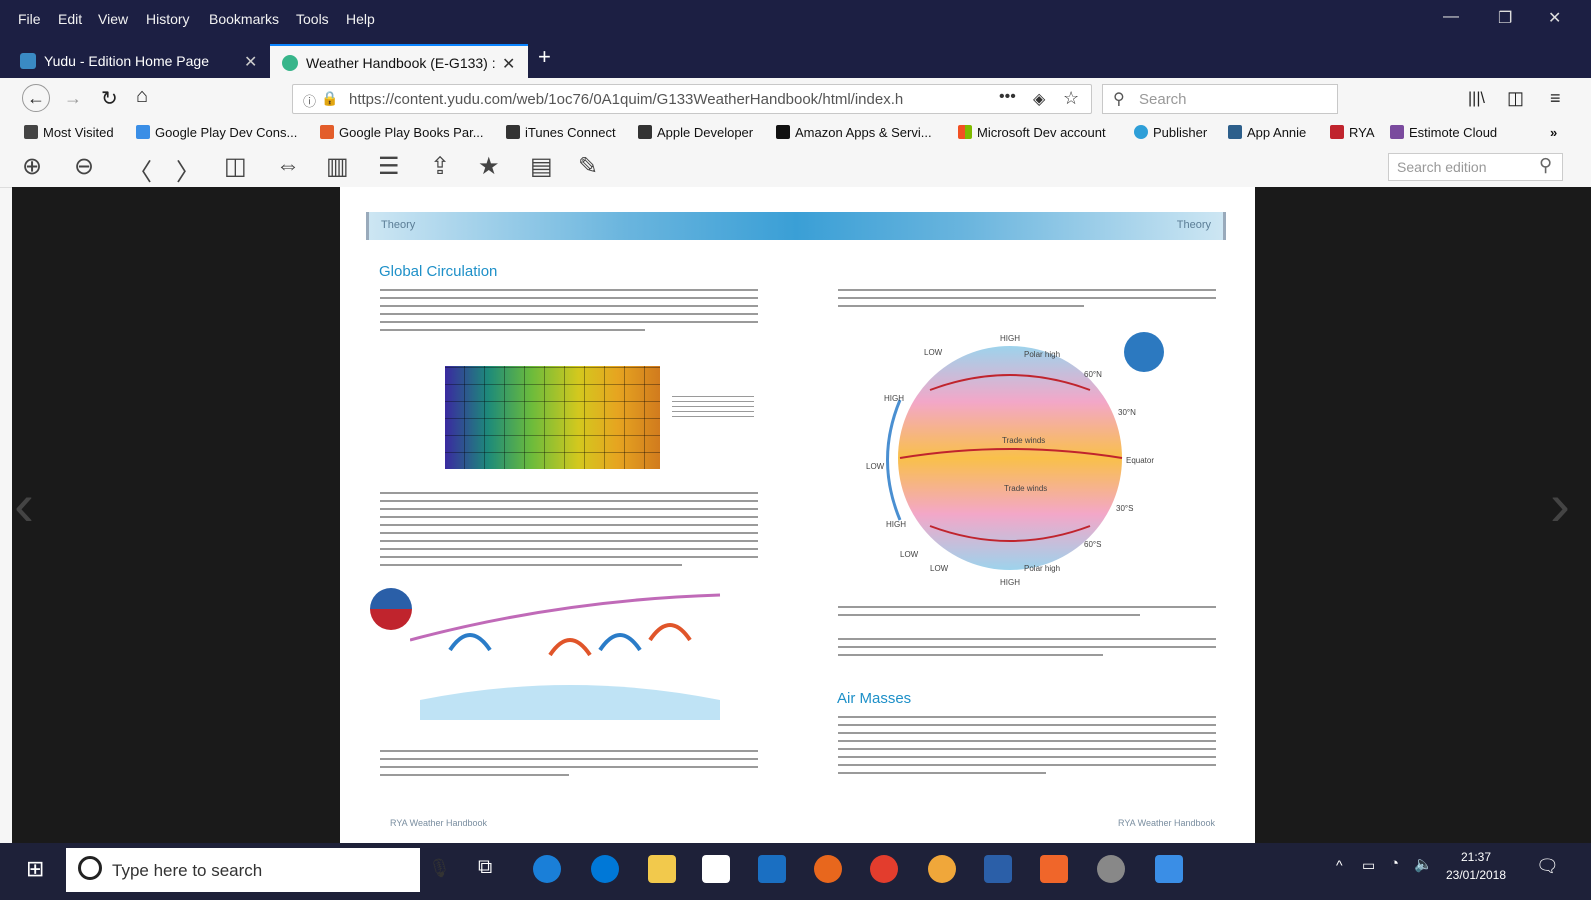 The width and height of the screenshot is (1591, 900). I want to click on minimize-icon: —, so click(1451, 17).